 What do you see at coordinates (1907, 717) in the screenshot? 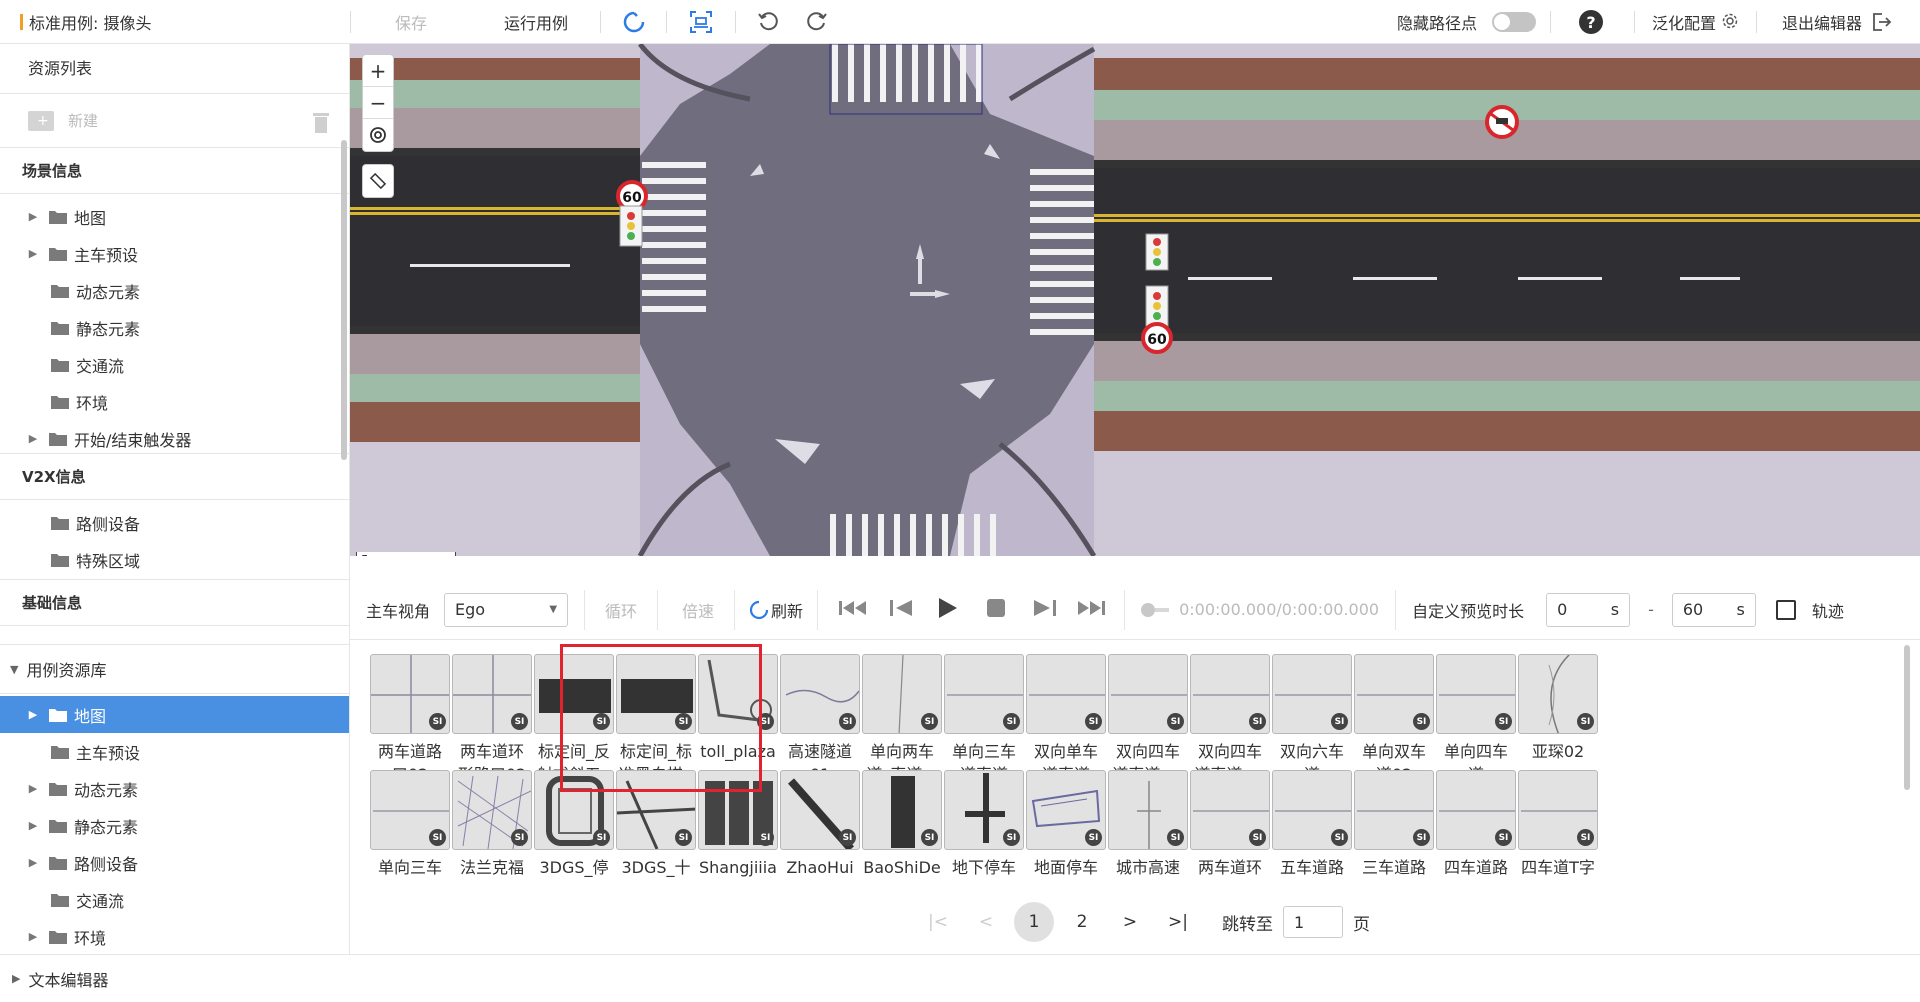
I see `grid-scrollbar` at bounding box center [1907, 717].